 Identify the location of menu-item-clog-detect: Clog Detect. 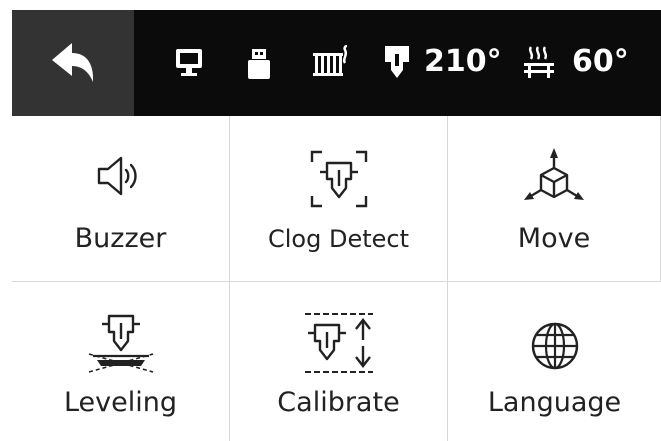
(339, 199).